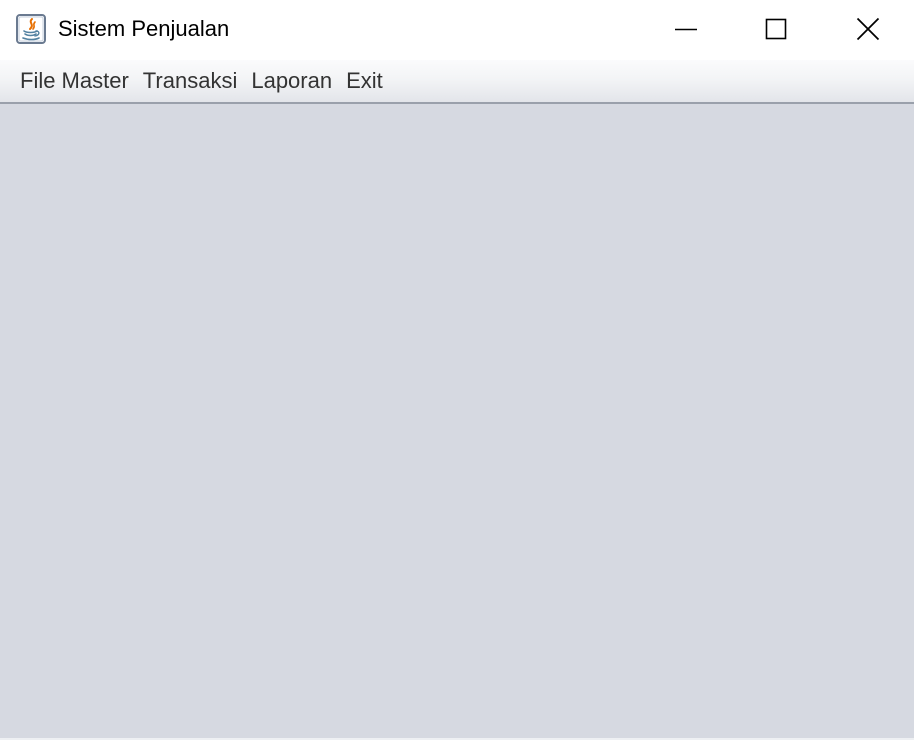  What do you see at coordinates (457, 82) in the screenshot?
I see `menu-bar: File Master Transaksi Laporan Exit` at bounding box center [457, 82].